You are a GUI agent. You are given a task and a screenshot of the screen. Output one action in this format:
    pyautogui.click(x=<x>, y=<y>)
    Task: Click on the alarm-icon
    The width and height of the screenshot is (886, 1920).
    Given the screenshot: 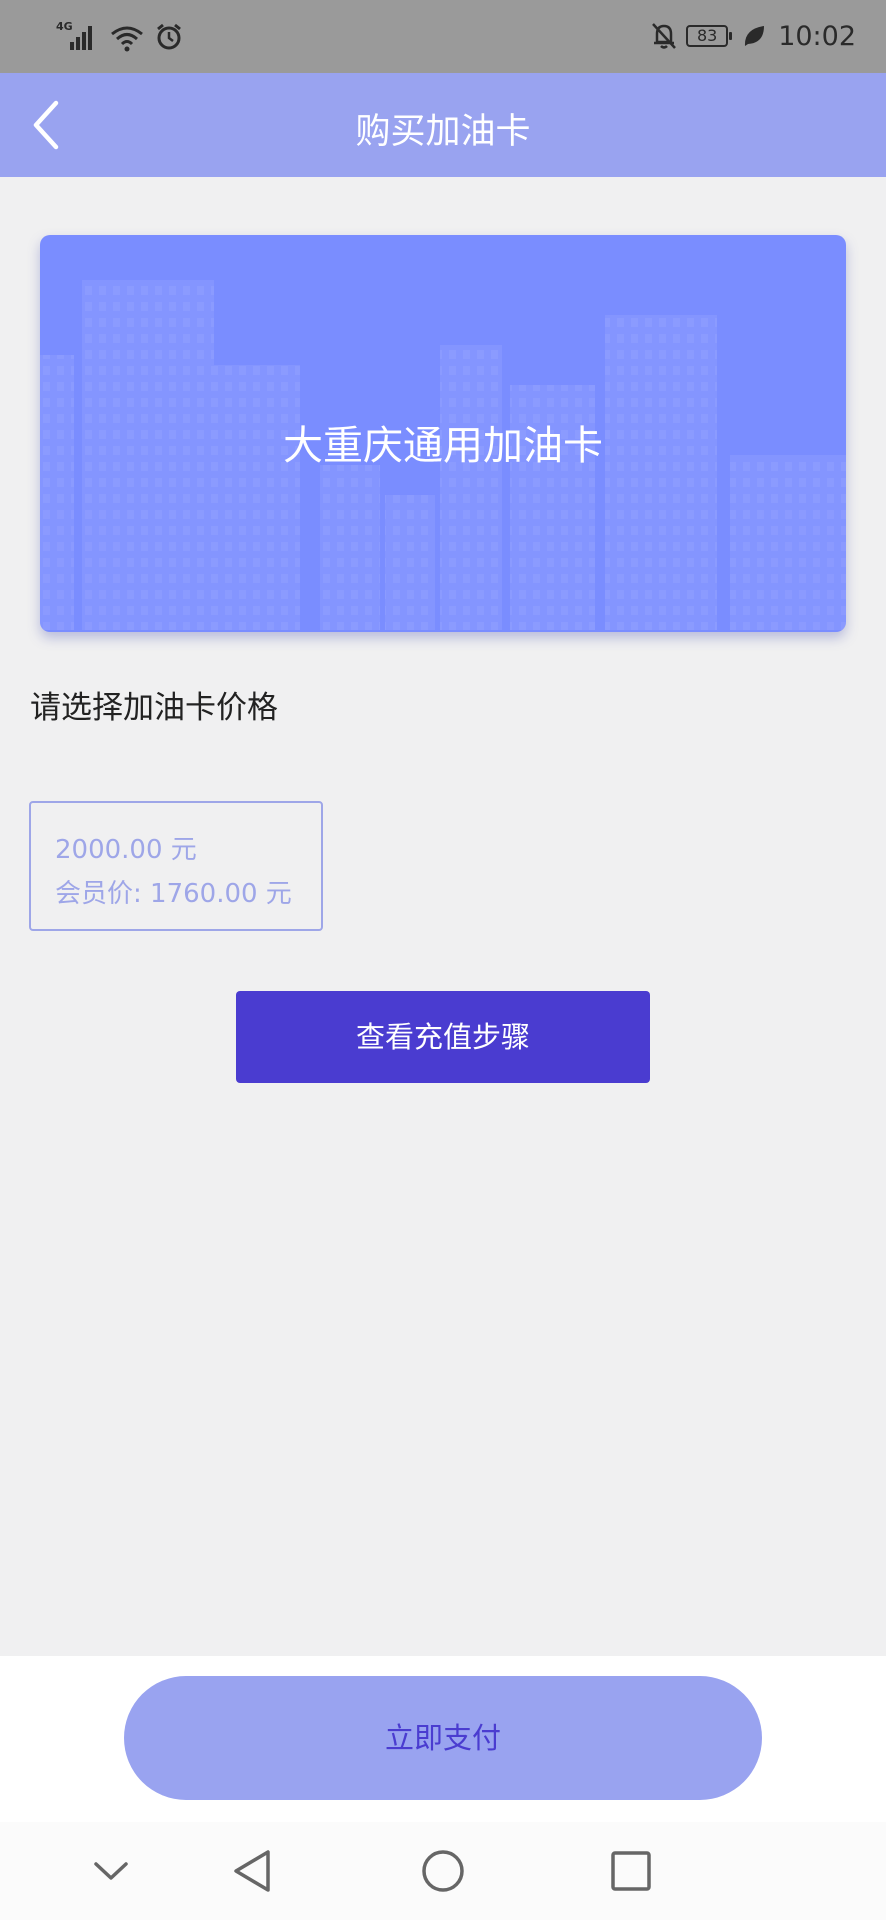 What is the action you would take?
    pyautogui.click(x=169, y=36)
    